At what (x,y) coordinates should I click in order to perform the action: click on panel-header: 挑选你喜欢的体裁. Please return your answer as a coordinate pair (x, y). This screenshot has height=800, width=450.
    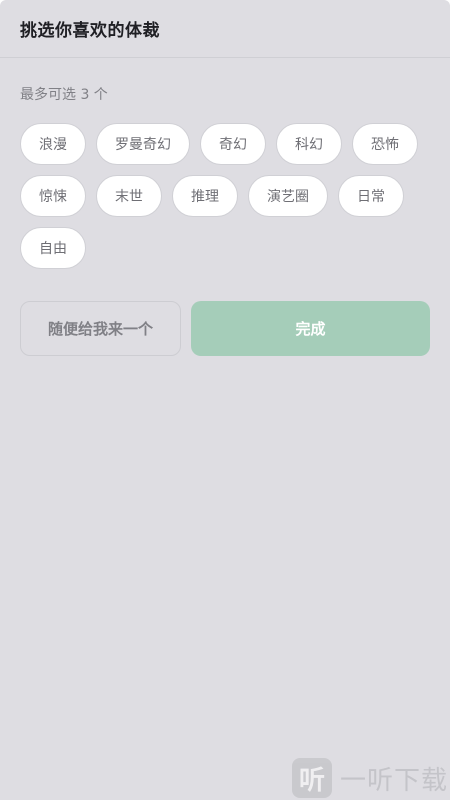
    Looking at the image, I should click on (225, 29).